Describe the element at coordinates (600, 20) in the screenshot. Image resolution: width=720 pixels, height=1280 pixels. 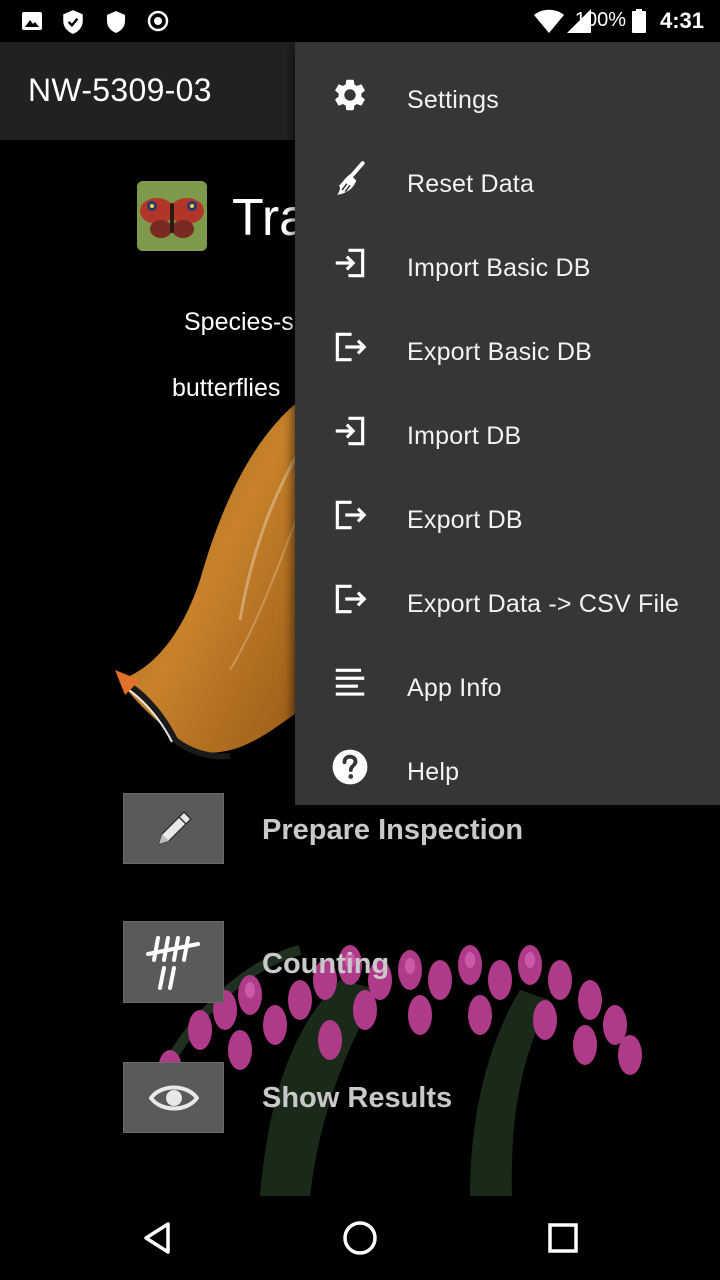
I see `battery-percent: 100%` at that location.